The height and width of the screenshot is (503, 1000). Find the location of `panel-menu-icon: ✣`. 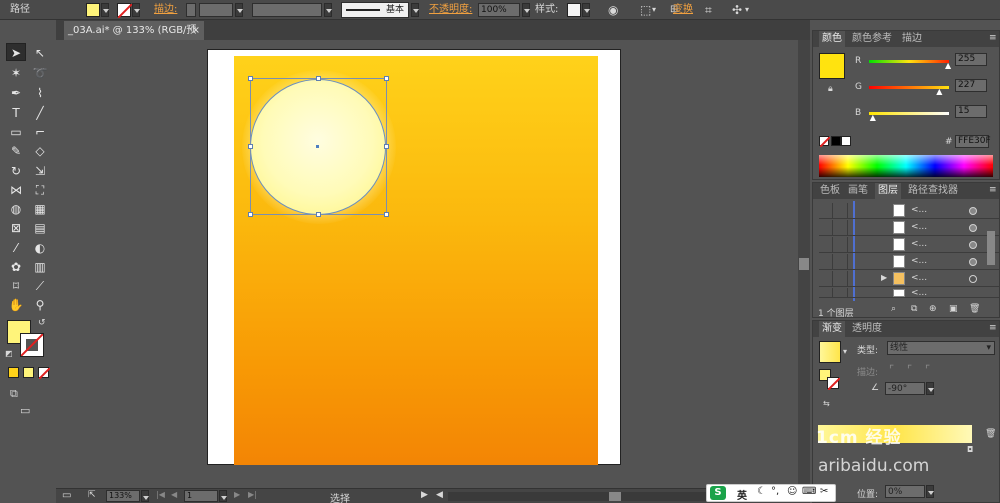

panel-menu-icon: ✣ is located at coordinates (737, 10).